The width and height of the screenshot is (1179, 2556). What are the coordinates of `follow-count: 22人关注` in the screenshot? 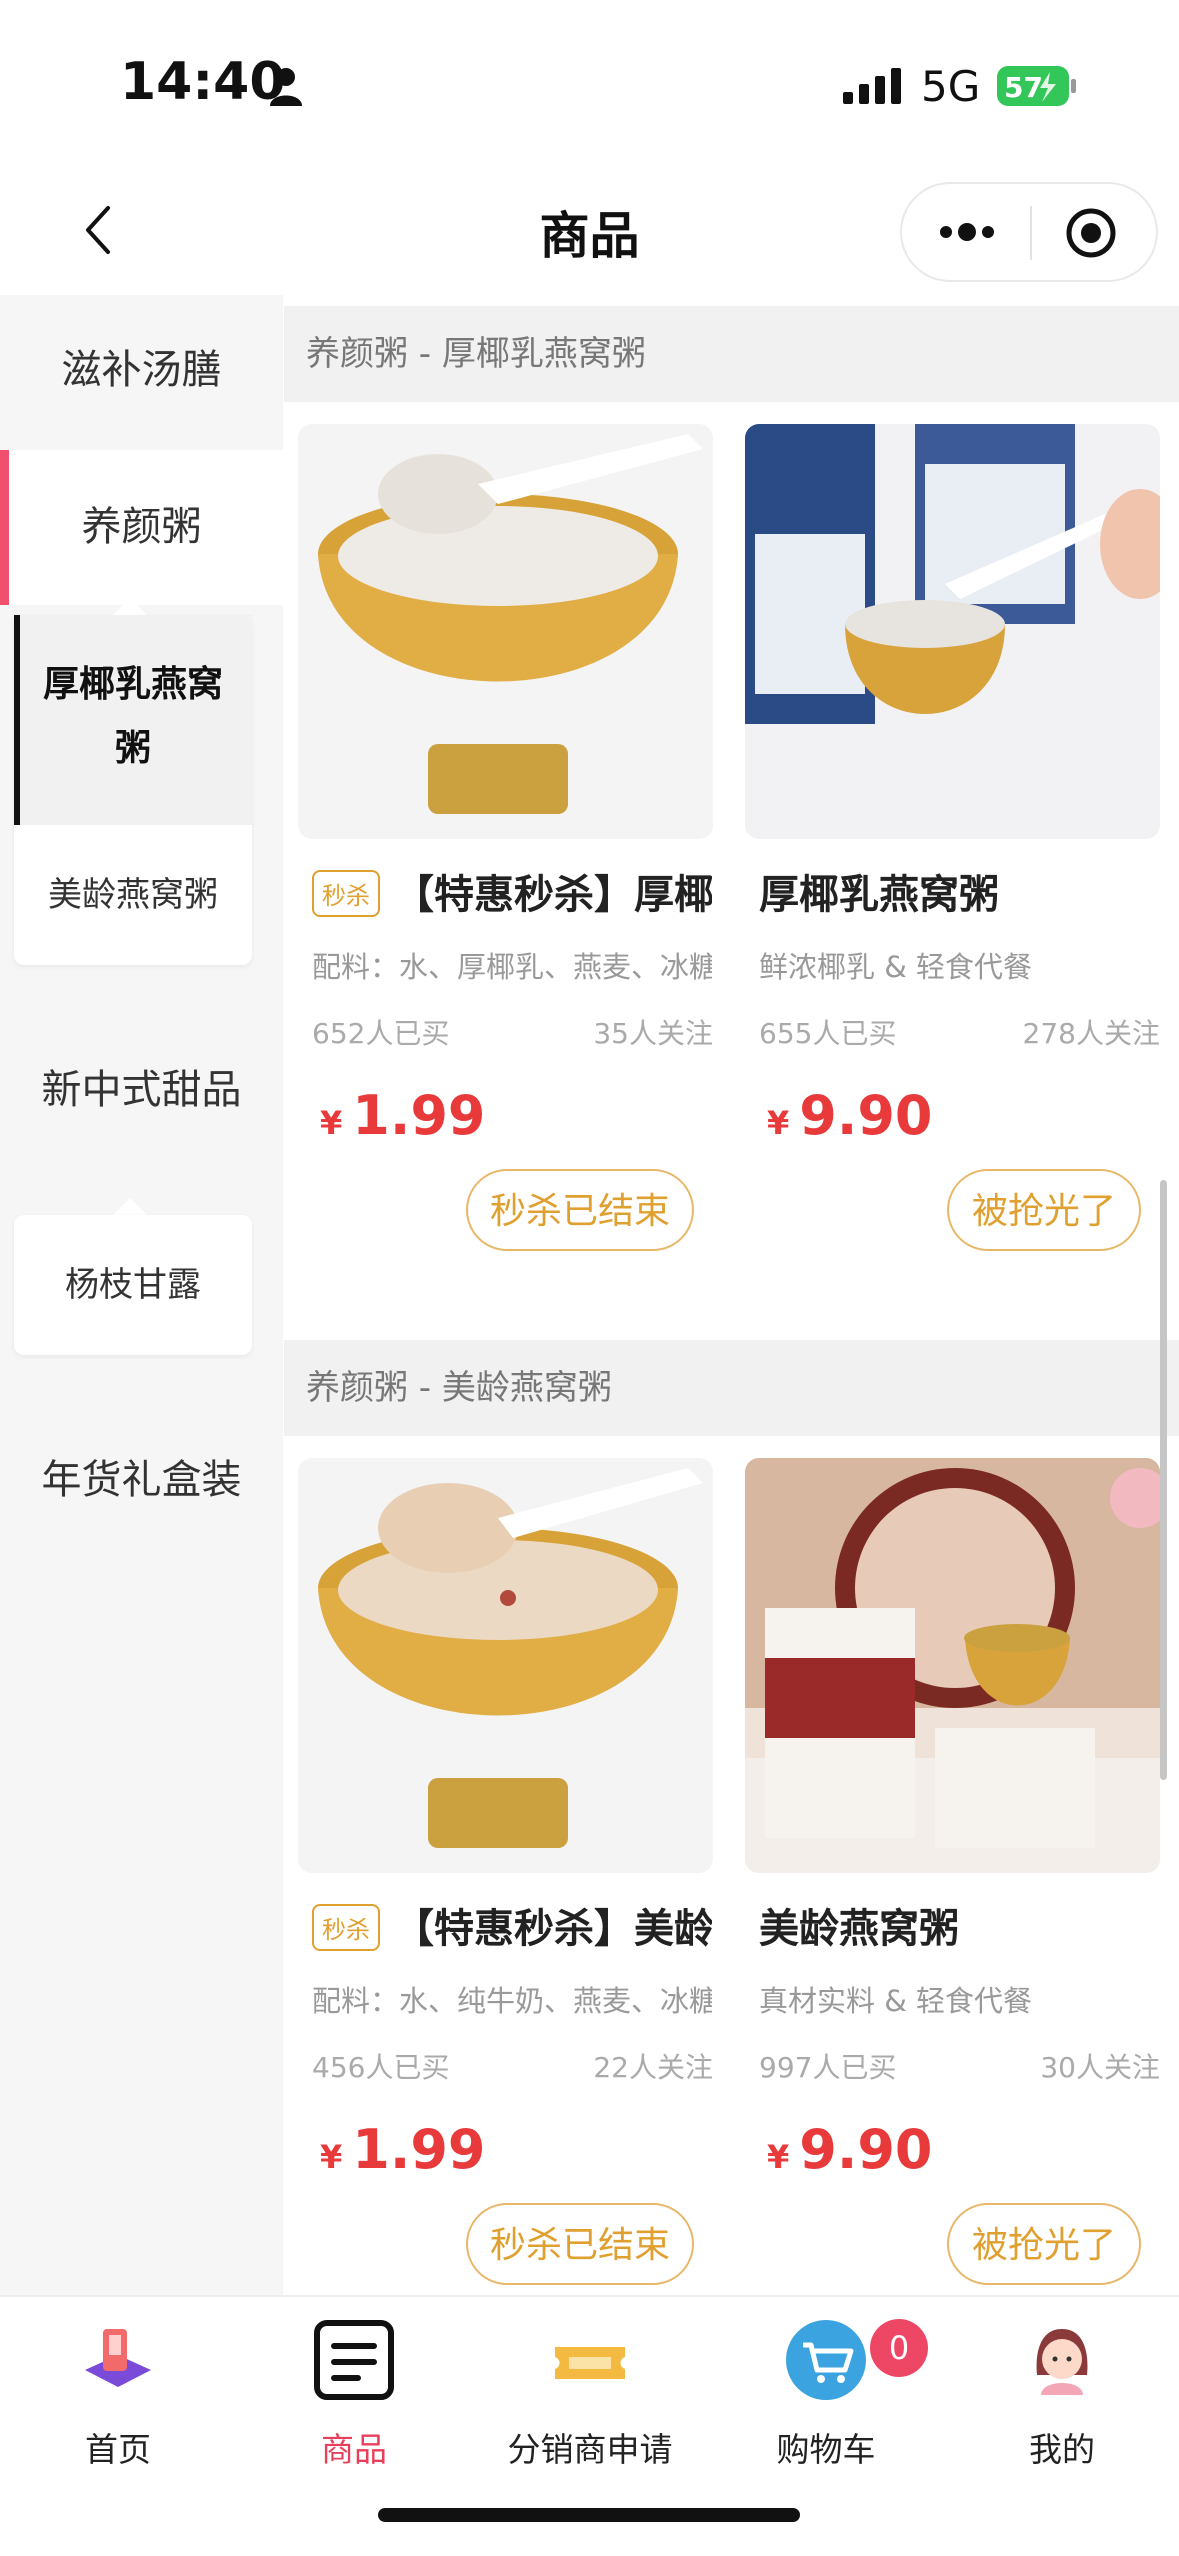 It's located at (653, 2067).